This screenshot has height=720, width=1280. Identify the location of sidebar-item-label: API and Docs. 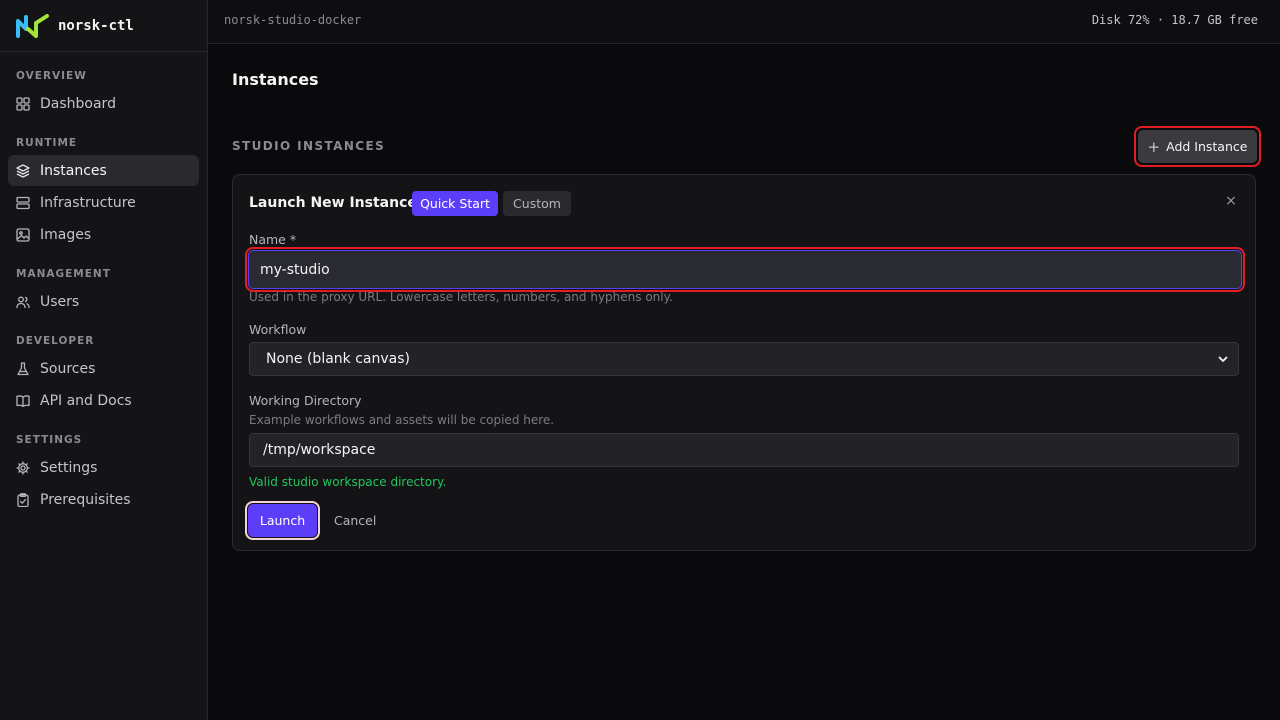
(86, 400).